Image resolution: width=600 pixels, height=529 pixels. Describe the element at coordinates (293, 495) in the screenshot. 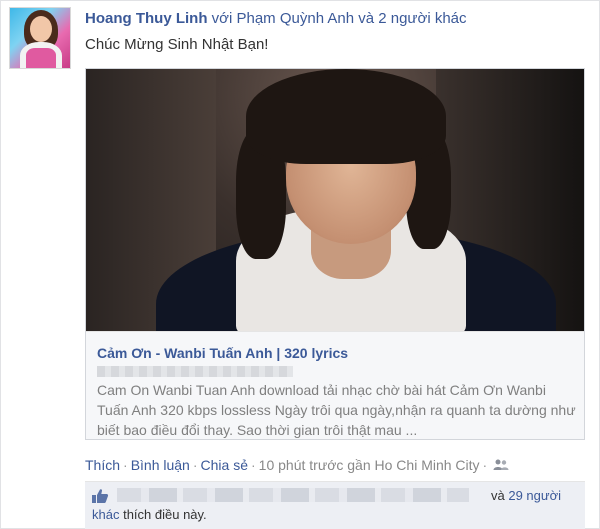

I see `likers-names-redacted` at that location.